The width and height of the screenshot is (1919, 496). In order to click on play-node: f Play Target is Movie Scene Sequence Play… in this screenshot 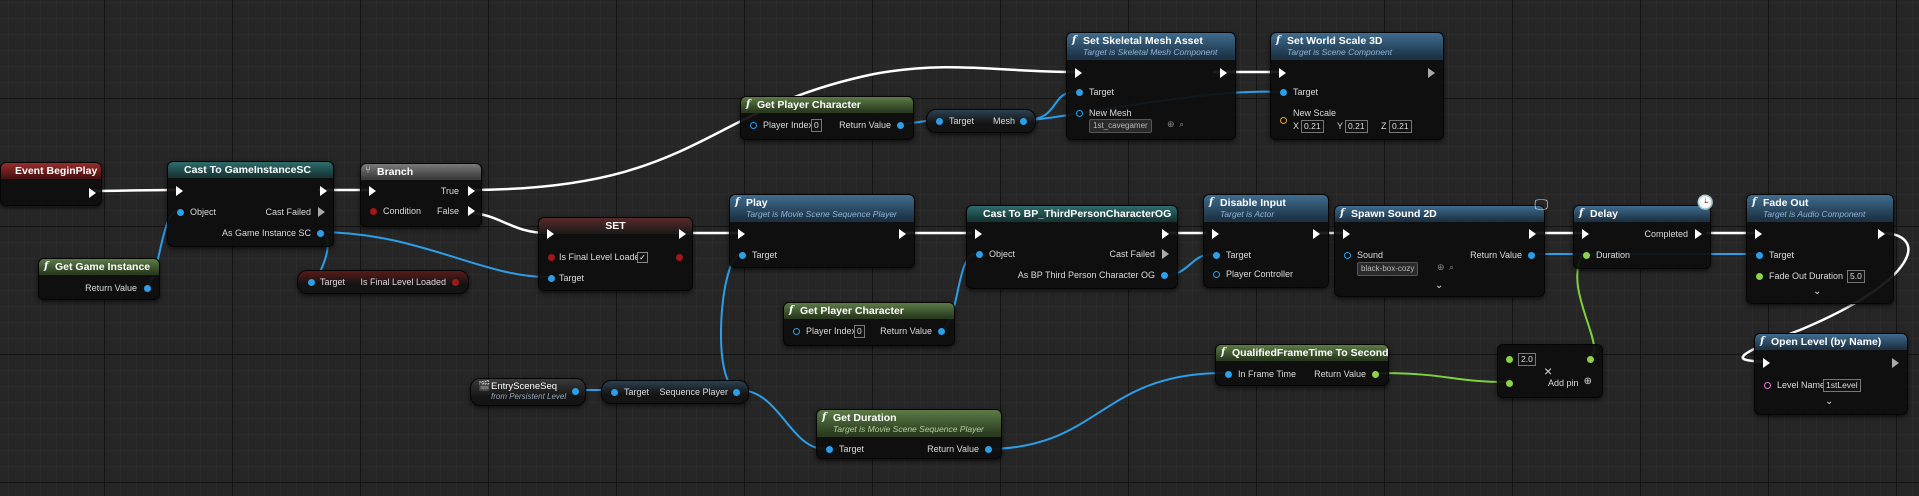, I will do `click(822, 231)`.